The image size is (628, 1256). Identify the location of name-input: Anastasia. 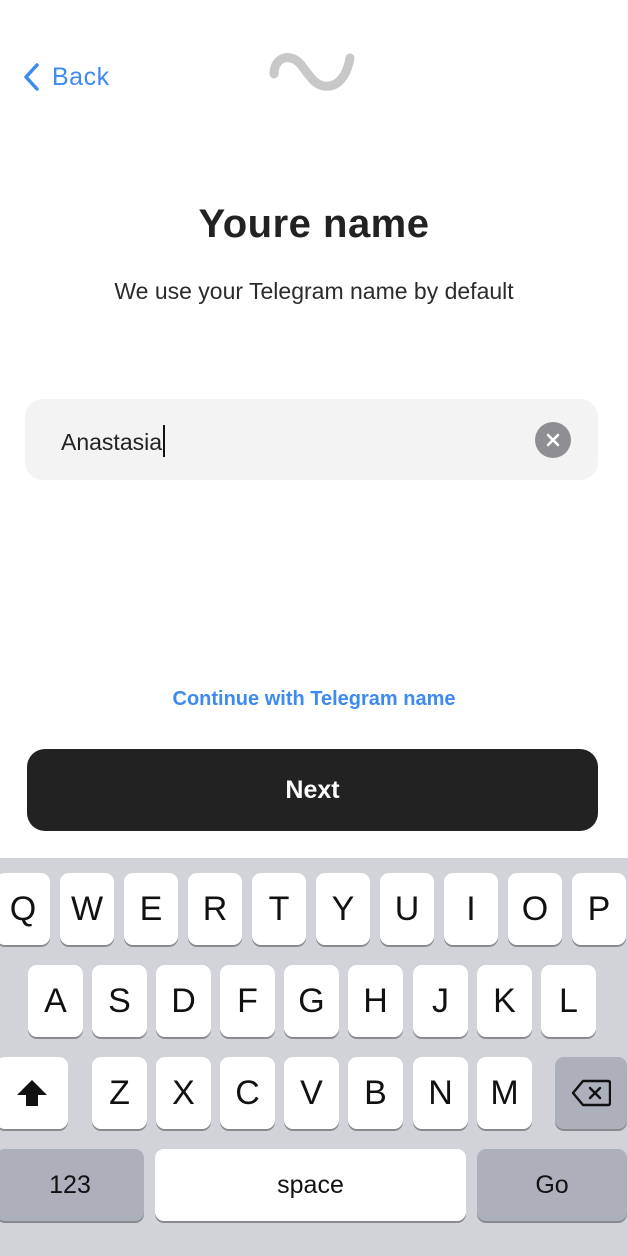
(311, 439).